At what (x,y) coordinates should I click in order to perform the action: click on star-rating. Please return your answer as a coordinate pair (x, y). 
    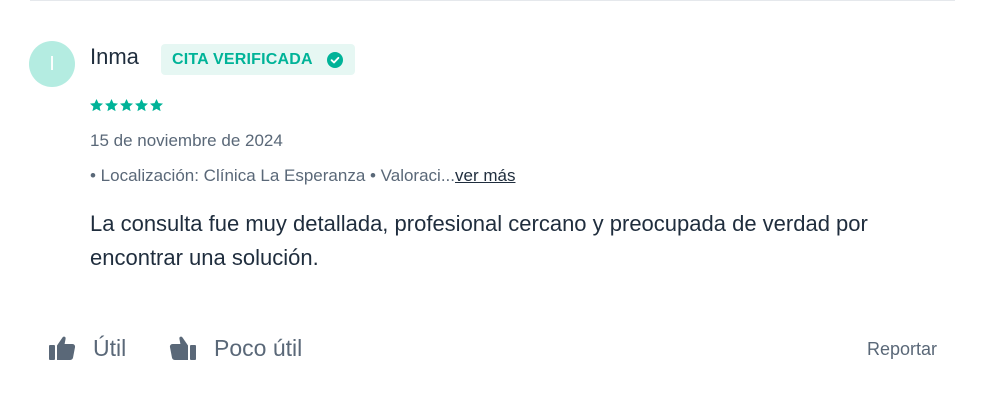
    Looking at the image, I should click on (126, 105).